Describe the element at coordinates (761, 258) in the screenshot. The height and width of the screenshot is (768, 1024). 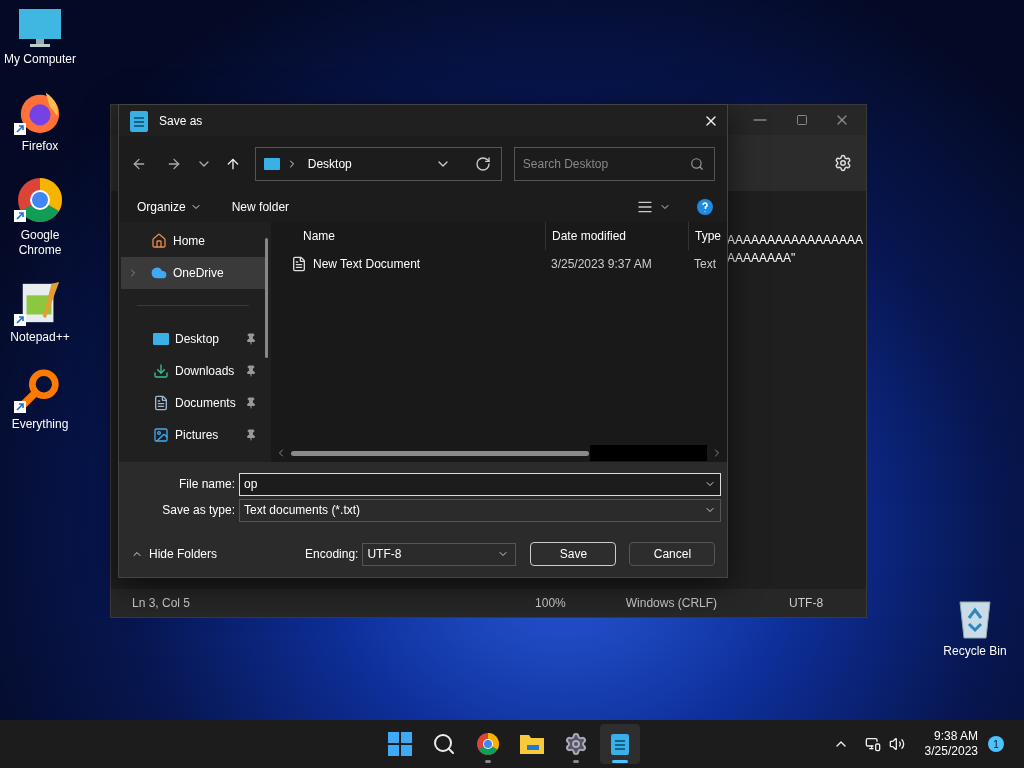
I see `text-line: AAAAAAAA"` at that location.